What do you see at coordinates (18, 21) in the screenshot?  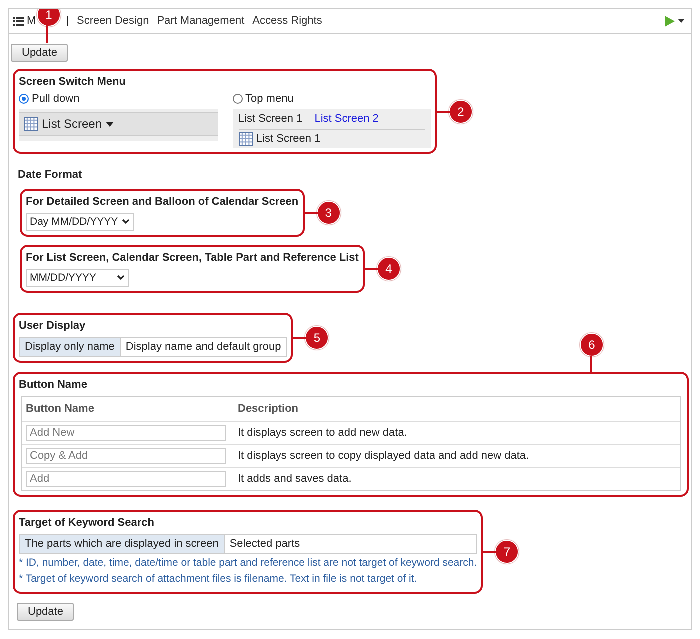 I see `list-icon` at bounding box center [18, 21].